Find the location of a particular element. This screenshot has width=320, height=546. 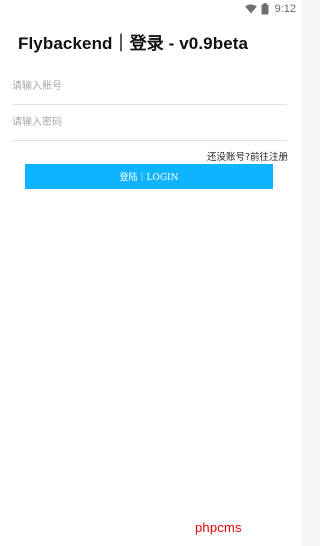

battery-icon is located at coordinates (265, 9).